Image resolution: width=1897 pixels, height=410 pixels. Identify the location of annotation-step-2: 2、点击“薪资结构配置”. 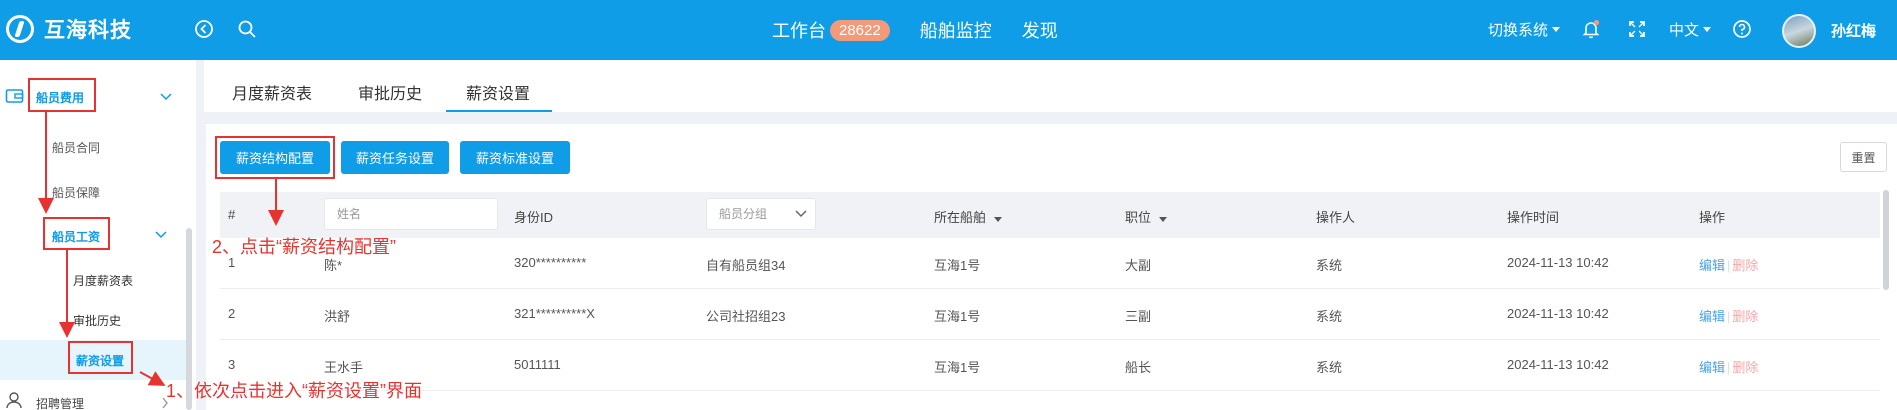
(304, 247).